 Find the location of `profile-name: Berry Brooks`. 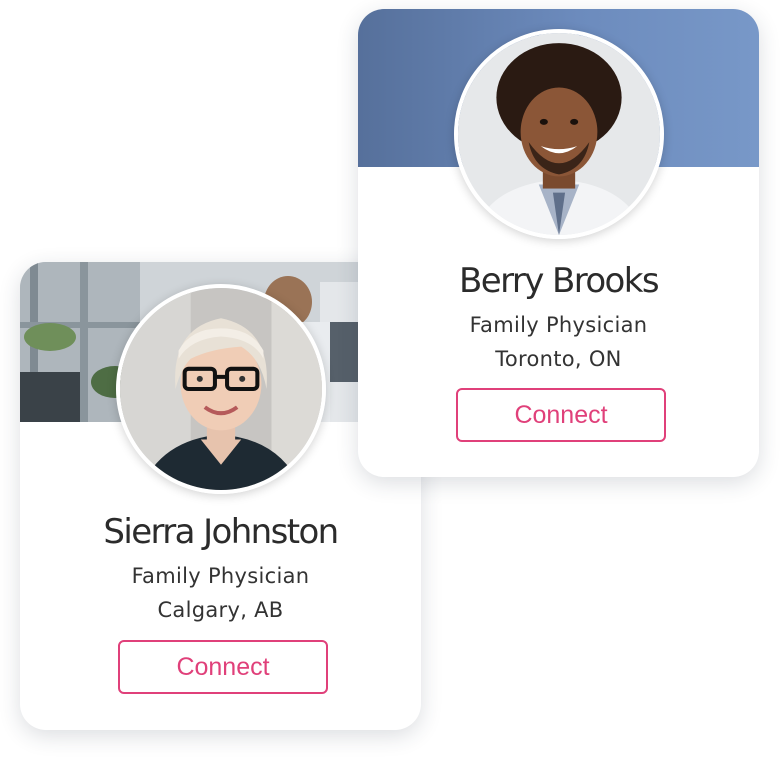

profile-name: Berry Brooks is located at coordinates (559, 281).